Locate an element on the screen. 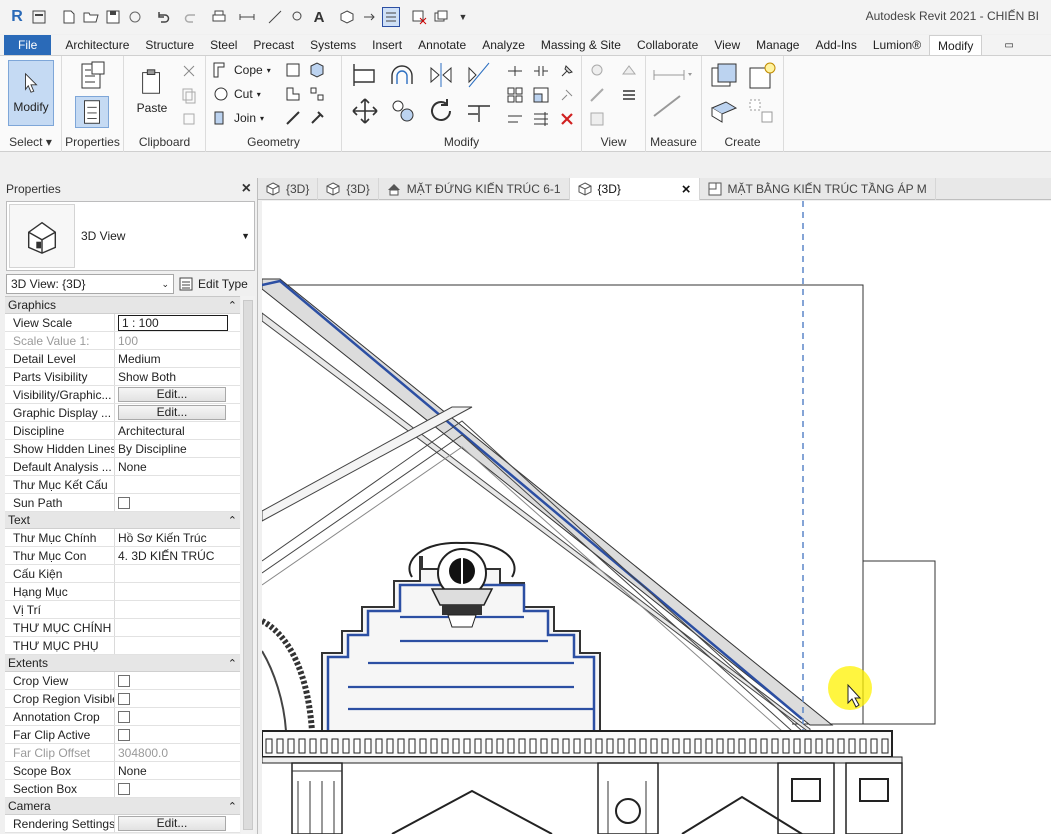 The height and width of the screenshot is (834, 1051). view-tab: MẶT BẰNG KIẾN TRÚC TẦNG ÁP M is located at coordinates (818, 189).